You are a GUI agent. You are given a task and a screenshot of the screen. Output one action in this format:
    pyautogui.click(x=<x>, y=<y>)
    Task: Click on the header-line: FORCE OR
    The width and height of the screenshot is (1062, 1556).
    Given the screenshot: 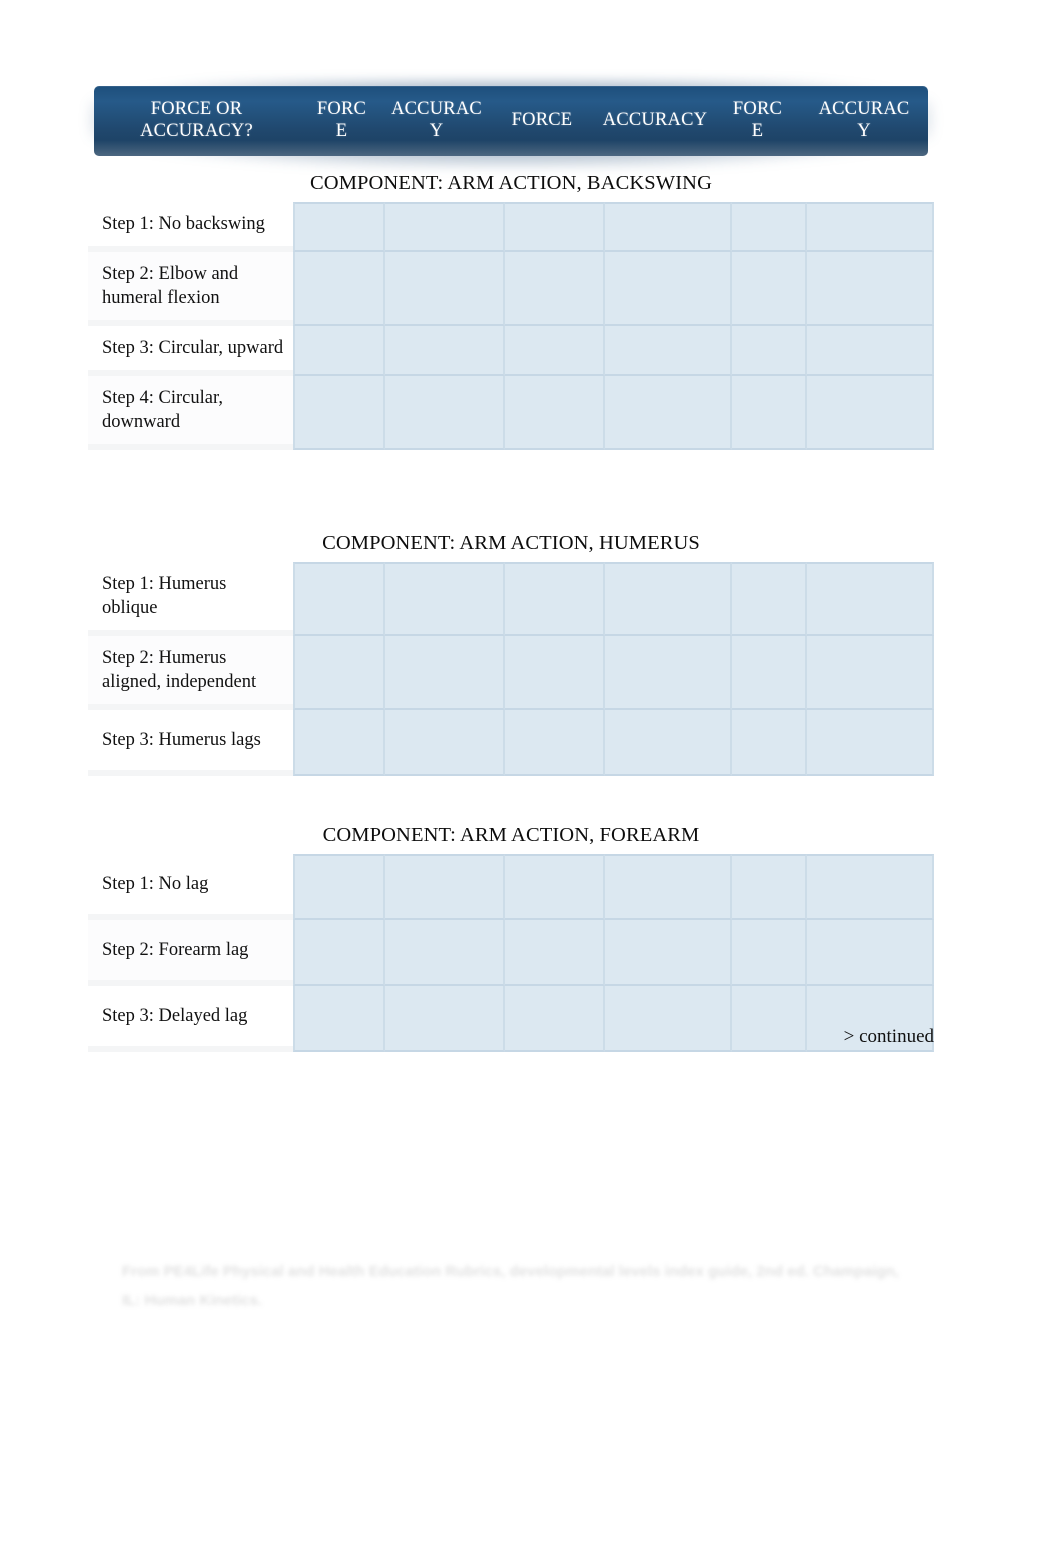 What is the action you would take?
    pyautogui.click(x=196, y=109)
    